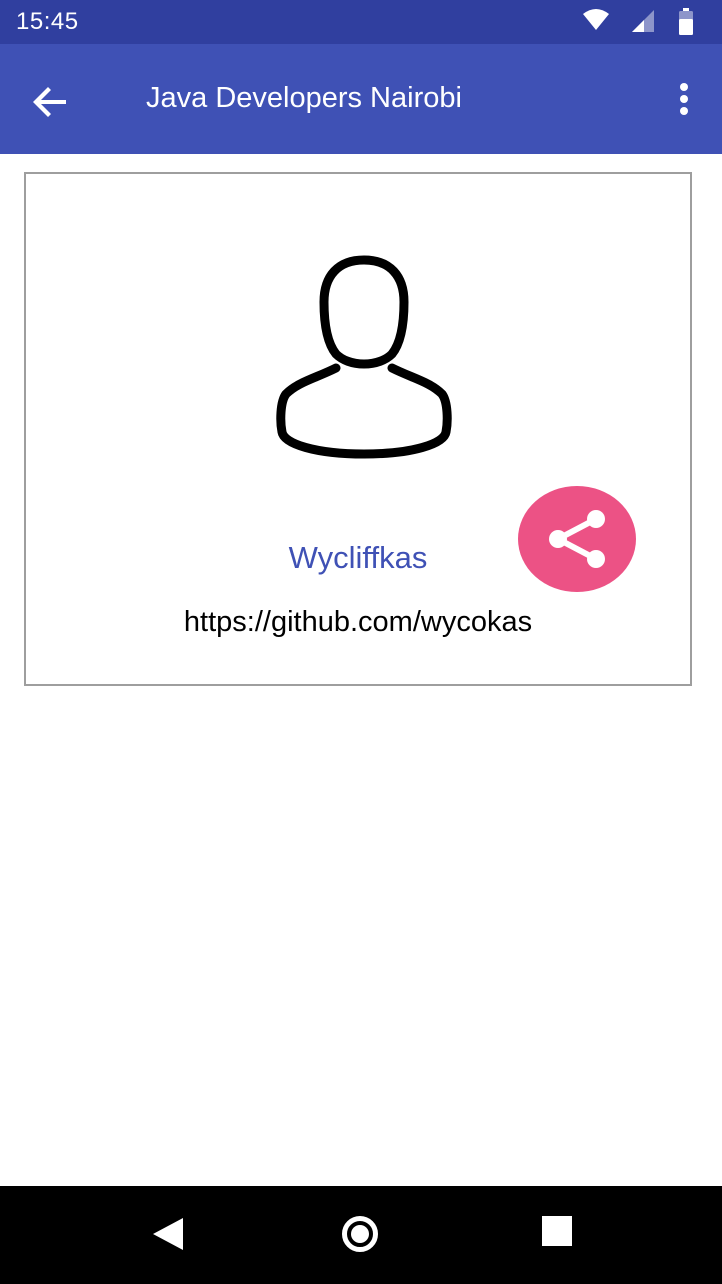 This screenshot has height=1284, width=722. Describe the element at coordinates (596, 19) in the screenshot. I see `wifi-icon` at that location.